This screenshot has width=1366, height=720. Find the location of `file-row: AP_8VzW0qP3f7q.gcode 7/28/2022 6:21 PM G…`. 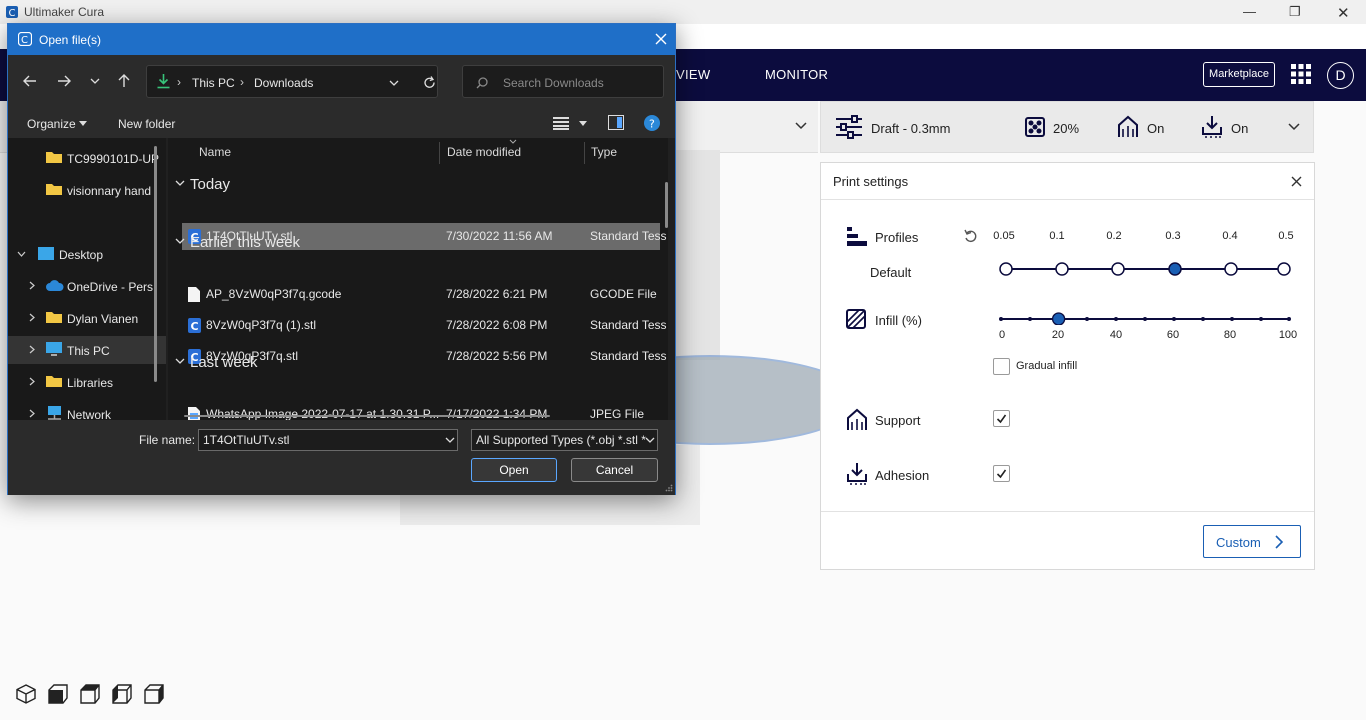

file-row: AP_8VzW0qP3f7q.gcode 7/28/2022 6:21 PM G… is located at coordinates (421, 294).